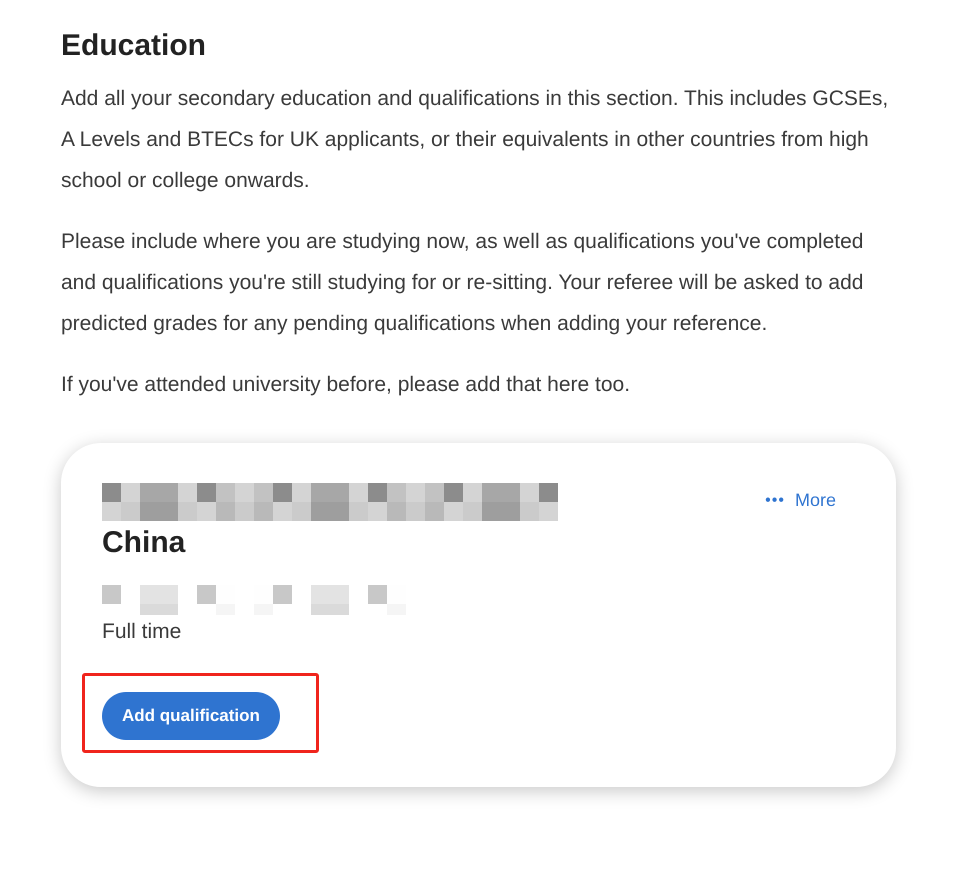 This screenshot has width=963, height=886. What do you see at coordinates (462, 283) in the screenshot?
I see `paragraph: Please include where you are studying now, as well as qualifications you've completed and qualifications you're still studying for or re-sitting. Your referee will be asked to add predicted grades for any pending qualifications when adding your reference.` at bounding box center [462, 283].